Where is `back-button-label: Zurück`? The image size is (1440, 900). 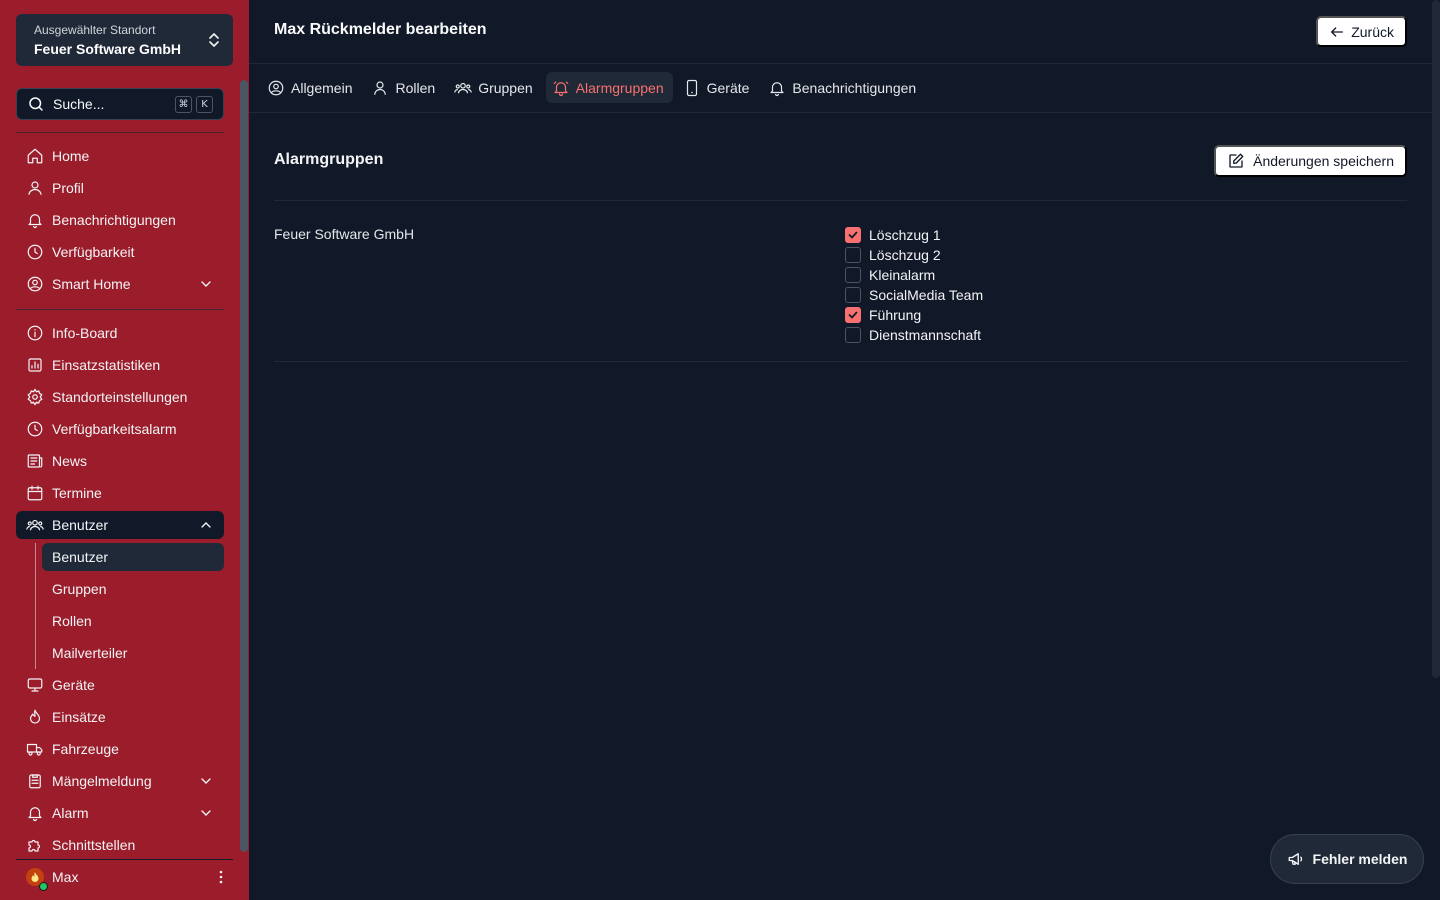
back-button-label: Zurück is located at coordinates (1372, 31).